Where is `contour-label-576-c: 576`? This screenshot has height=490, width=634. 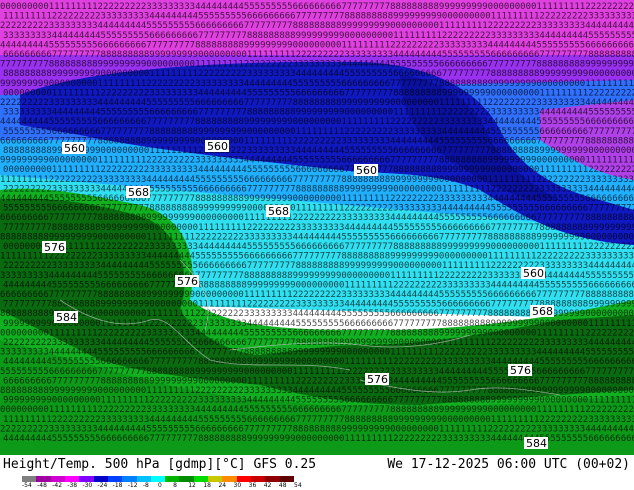 contour-label-576-c: 576 is located at coordinates (377, 379).